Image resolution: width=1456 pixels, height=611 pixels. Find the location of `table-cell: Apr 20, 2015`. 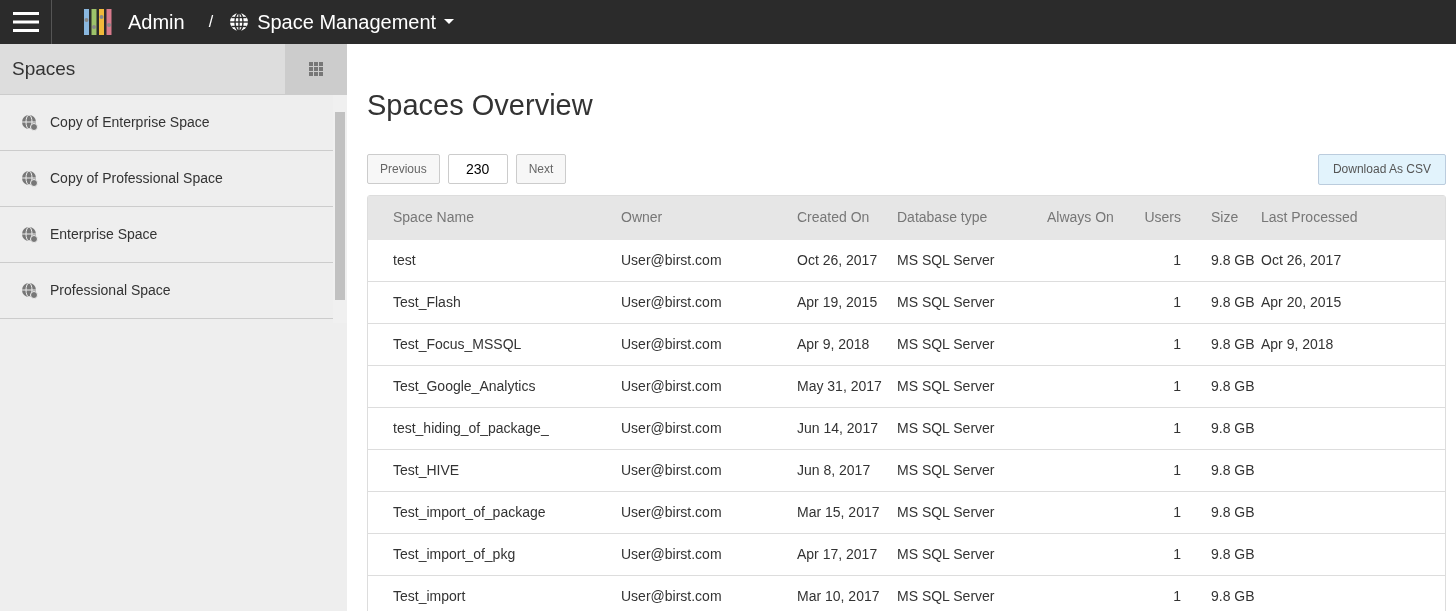

table-cell: Apr 20, 2015 is located at coordinates (1301, 301).